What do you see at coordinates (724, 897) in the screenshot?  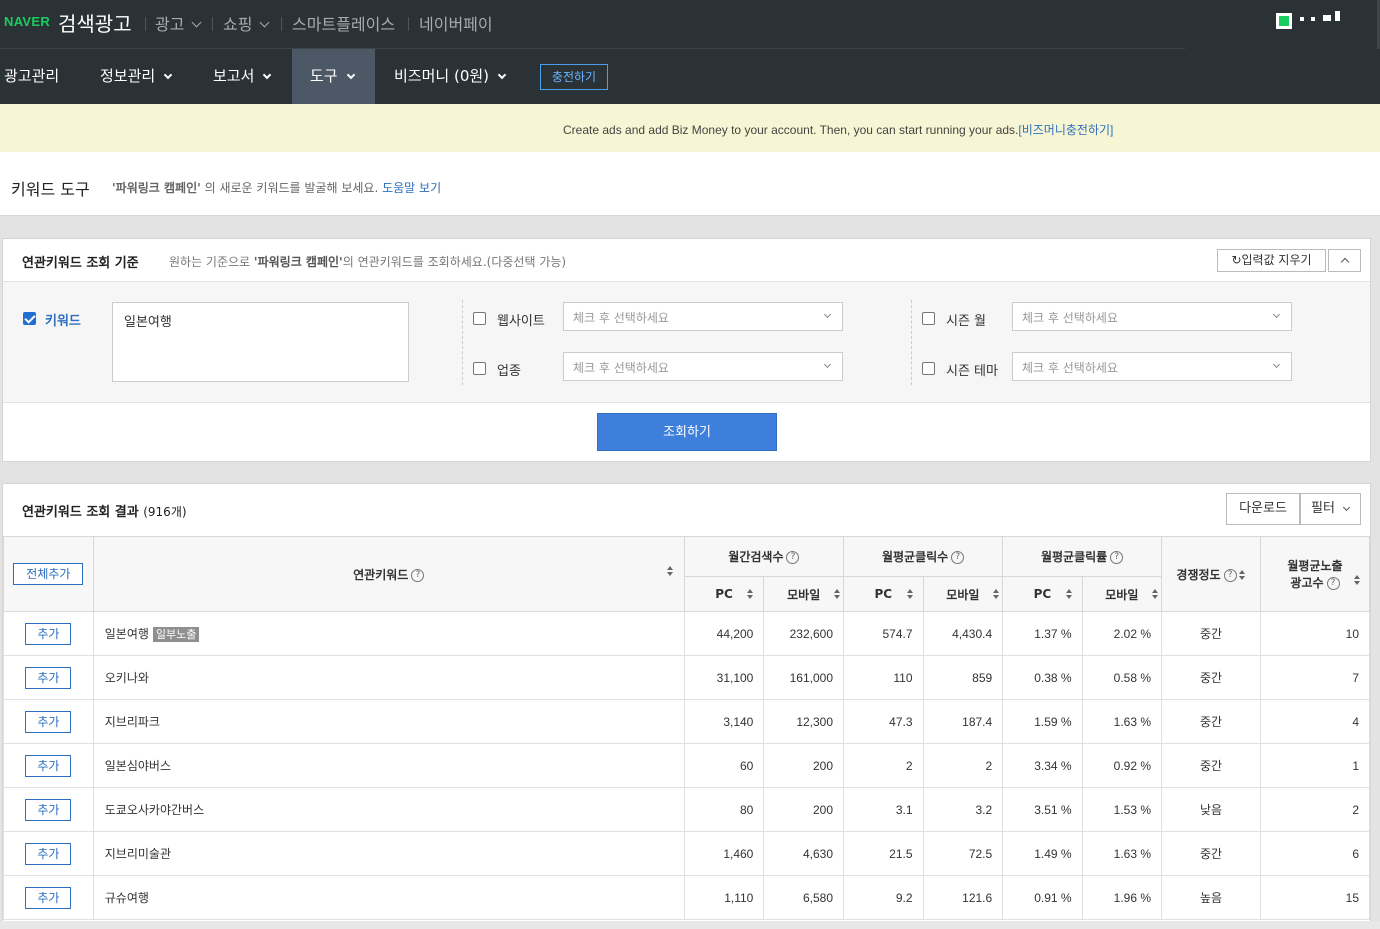 I see `search-pc-cell: 1,110` at bounding box center [724, 897].